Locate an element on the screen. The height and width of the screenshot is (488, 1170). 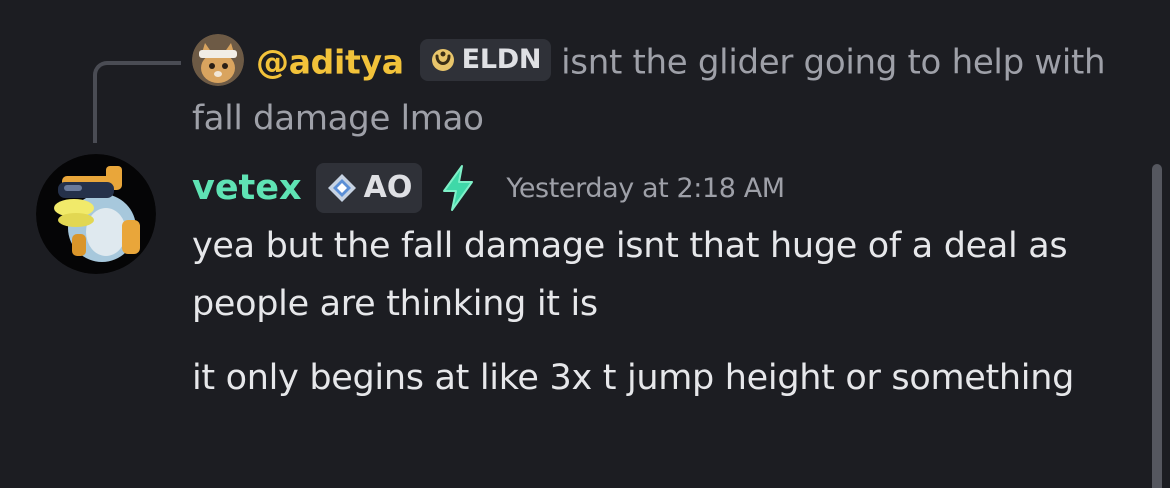
author-server-tag: AO is located at coordinates (369, 188).